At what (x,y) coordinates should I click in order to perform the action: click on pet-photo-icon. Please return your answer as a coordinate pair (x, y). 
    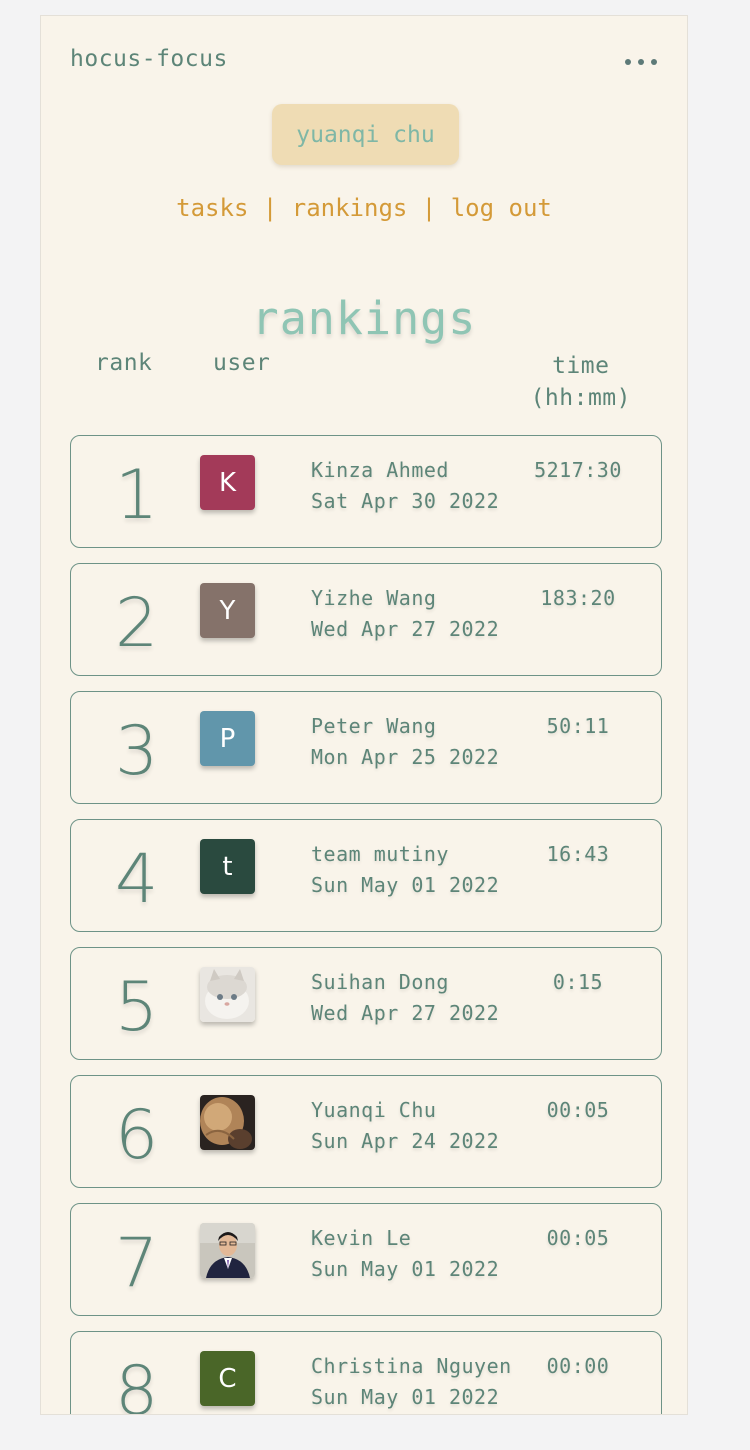
    Looking at the image, I should click on (227, 1122).